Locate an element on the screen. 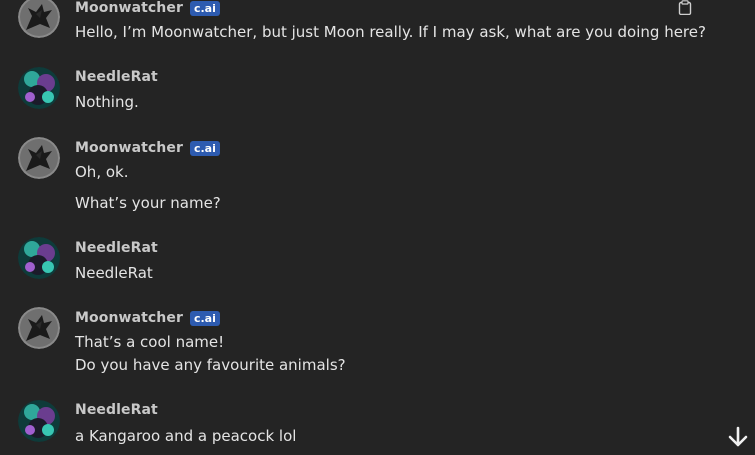 This screenshot has height=455, width=755. message-text: Nothing. is located at coordinates (107, 102).